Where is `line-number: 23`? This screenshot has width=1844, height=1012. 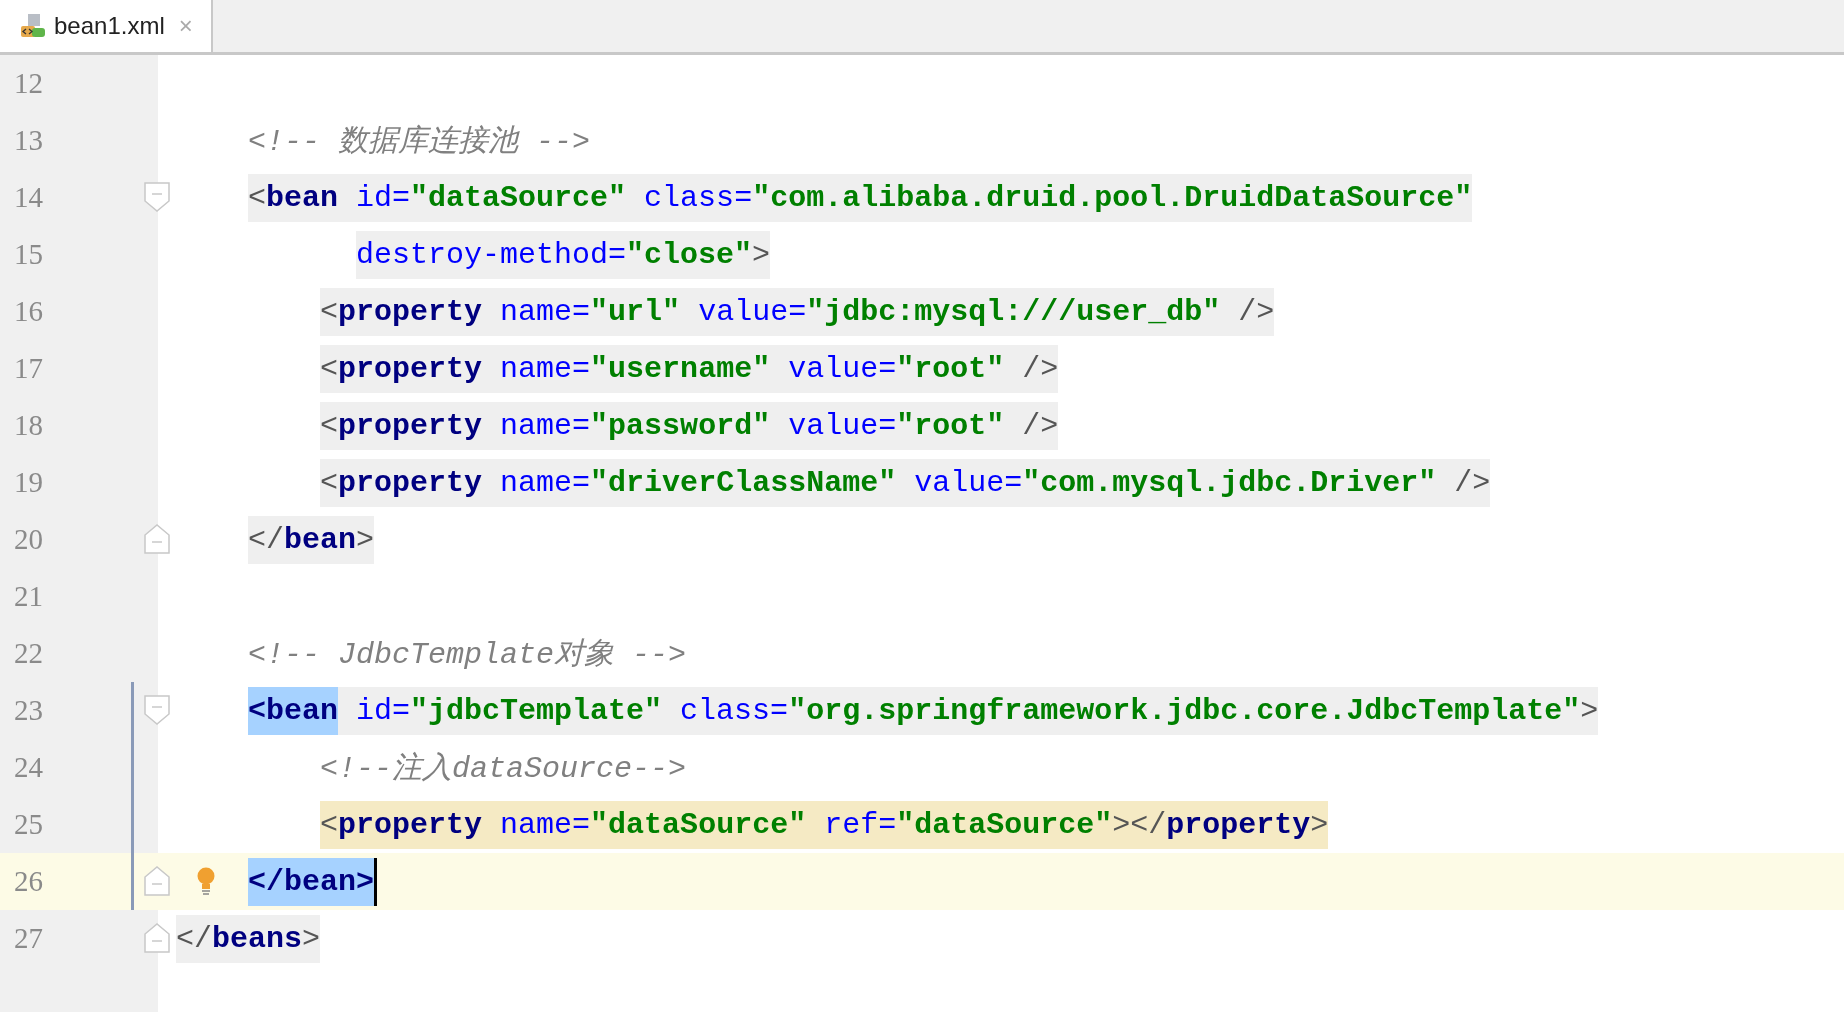 line-number: 23 is located at coordinates (29, 710).